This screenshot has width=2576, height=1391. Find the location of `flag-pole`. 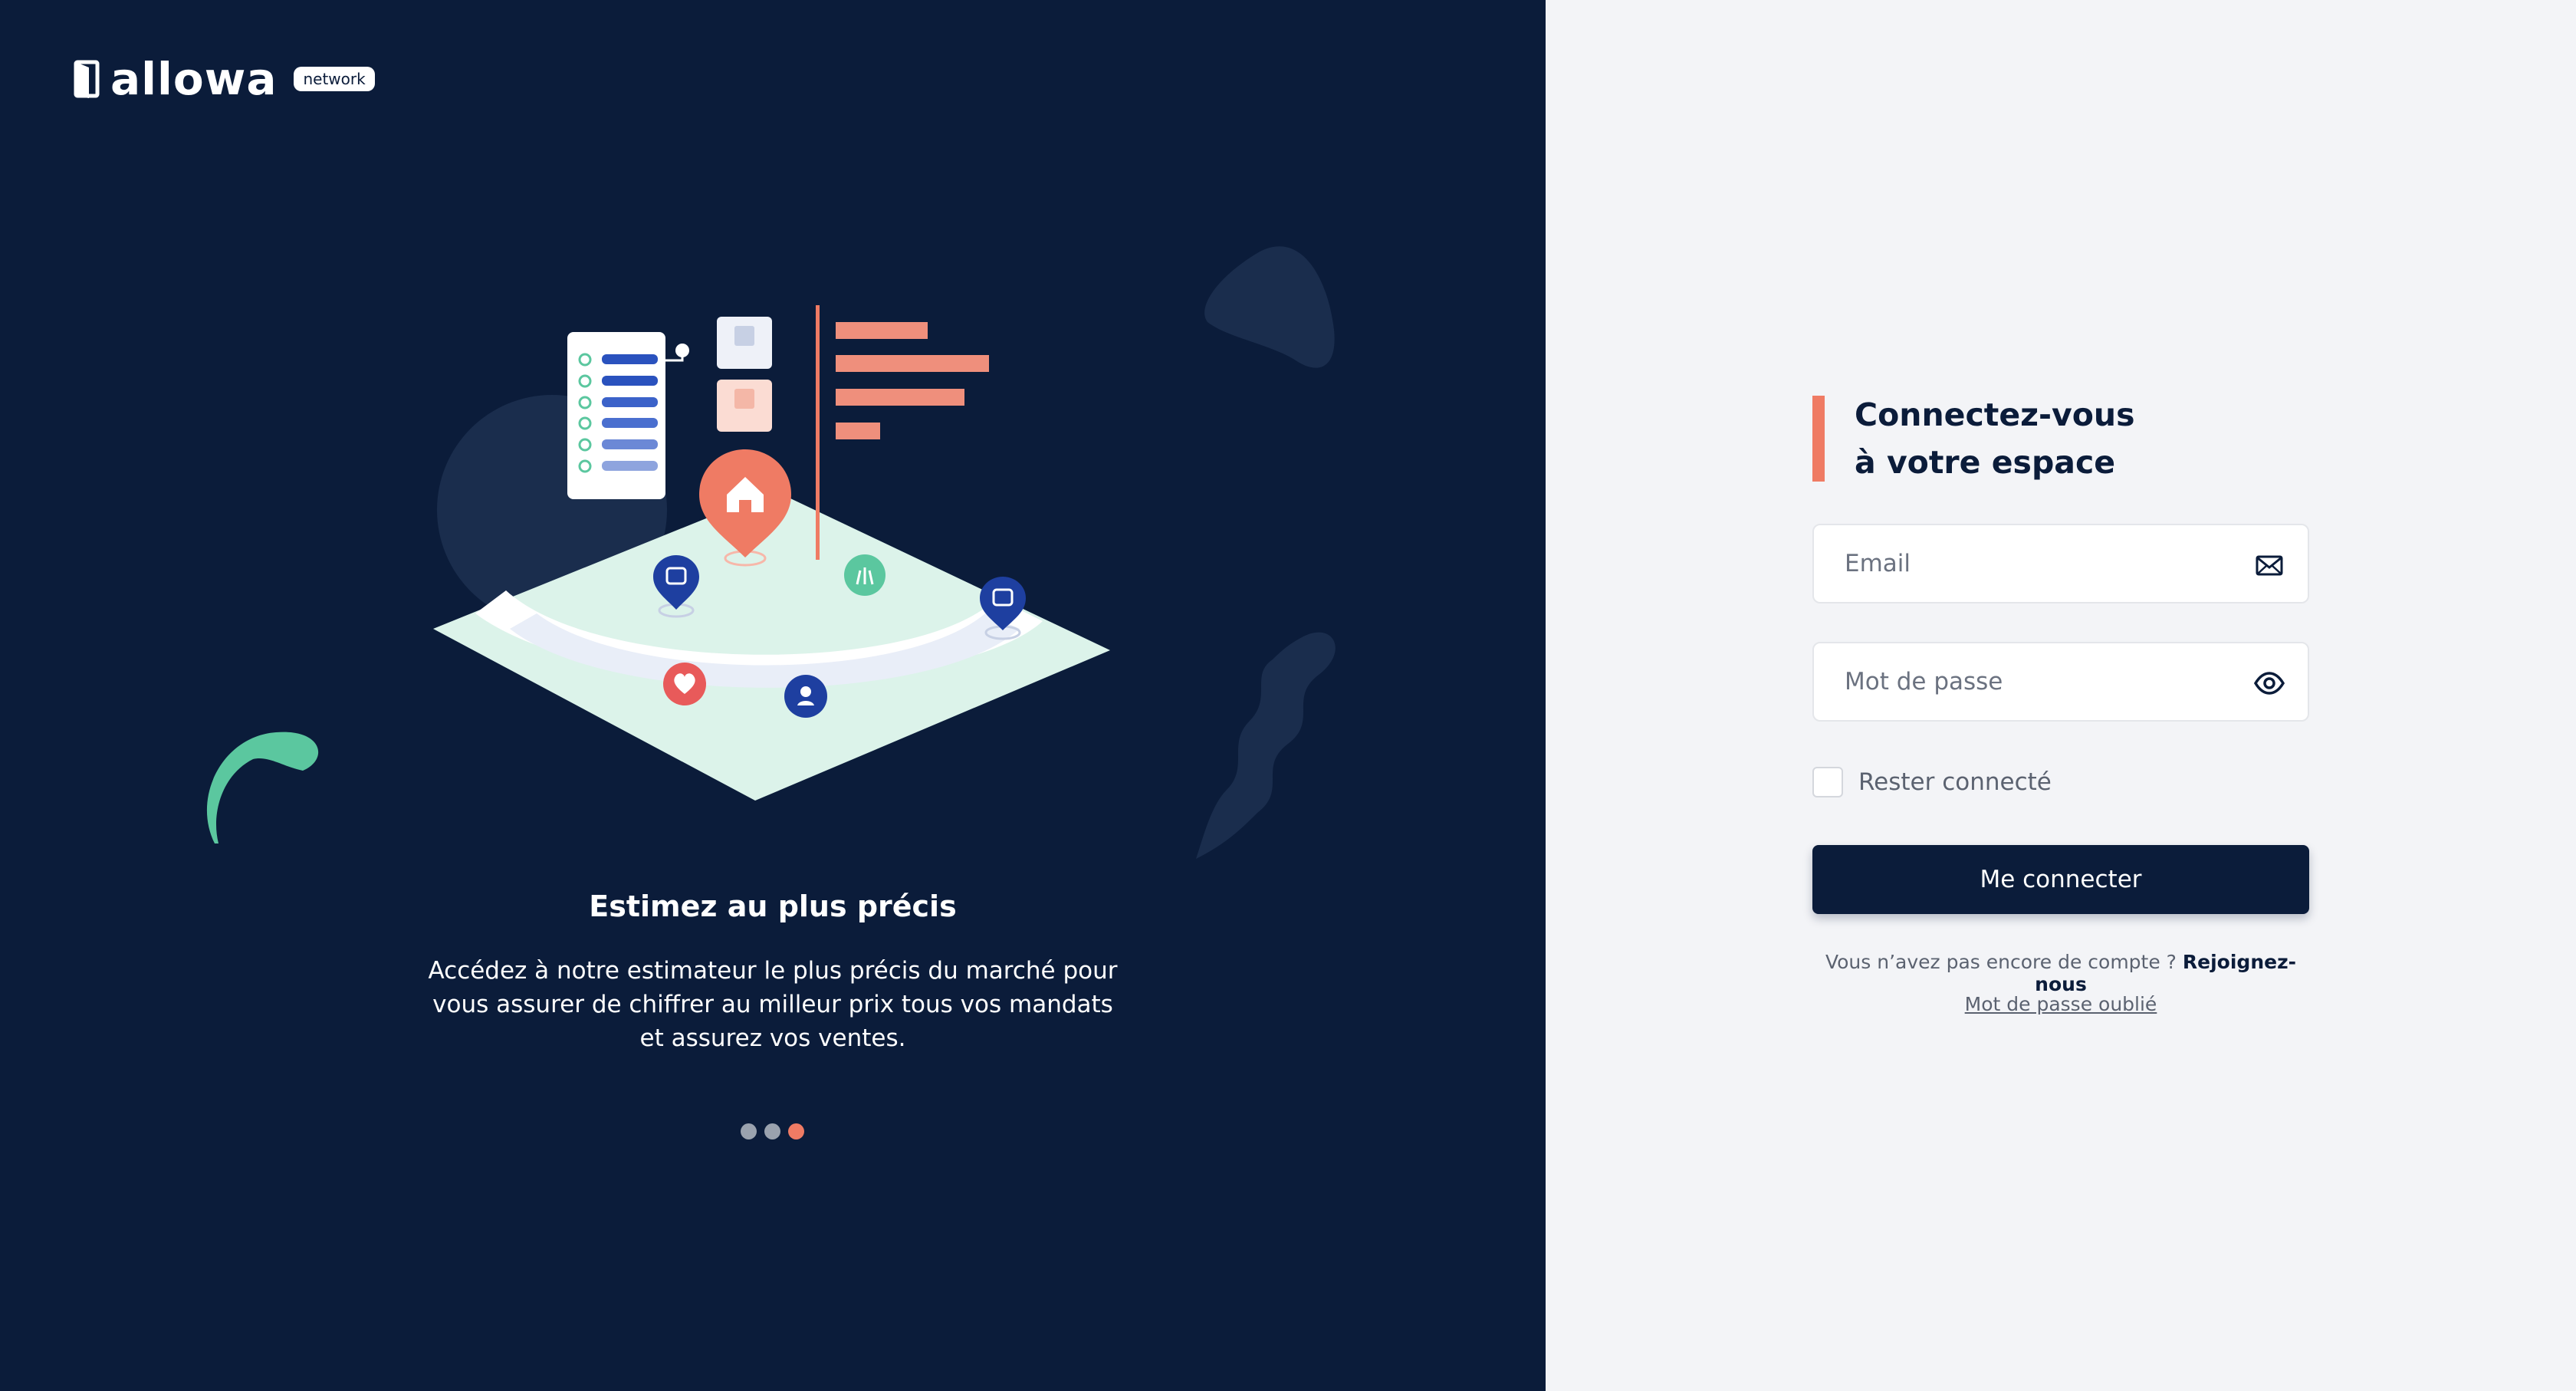

flag-pole is located at coordinates (818, 432).